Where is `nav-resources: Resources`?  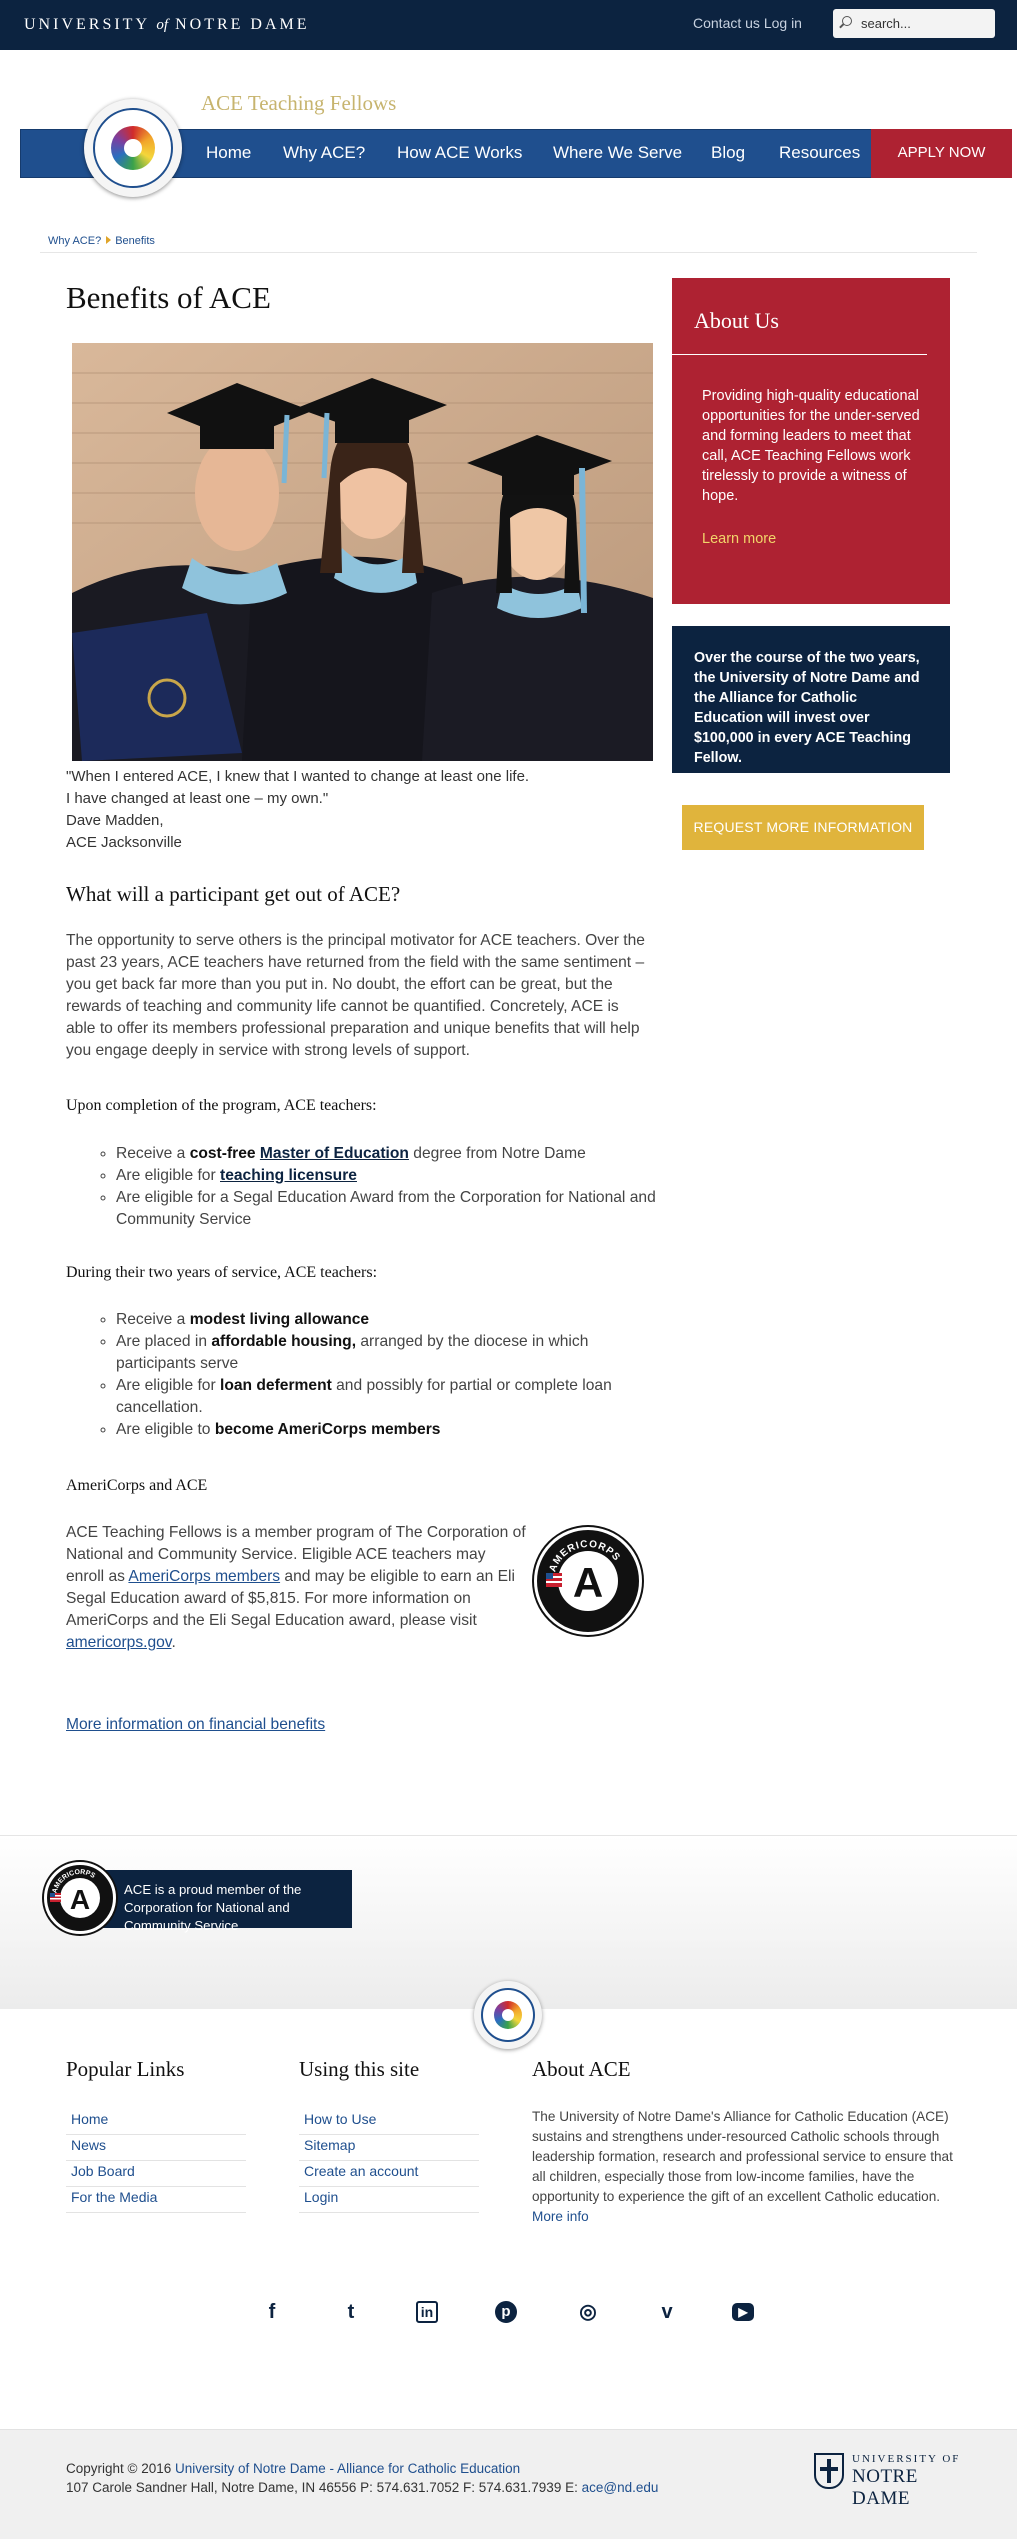
nav-resources: Resources is located at coordinates (819, 153).